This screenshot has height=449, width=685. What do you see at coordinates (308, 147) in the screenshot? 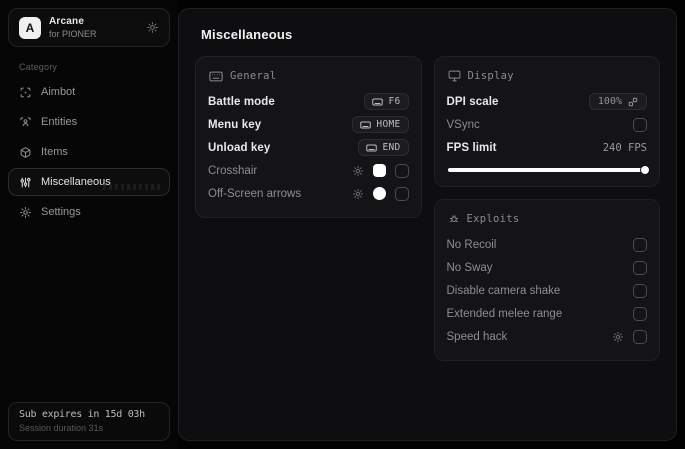
I see `setting-row-unload-key: Unload key END` at bounding box center [308, 147].